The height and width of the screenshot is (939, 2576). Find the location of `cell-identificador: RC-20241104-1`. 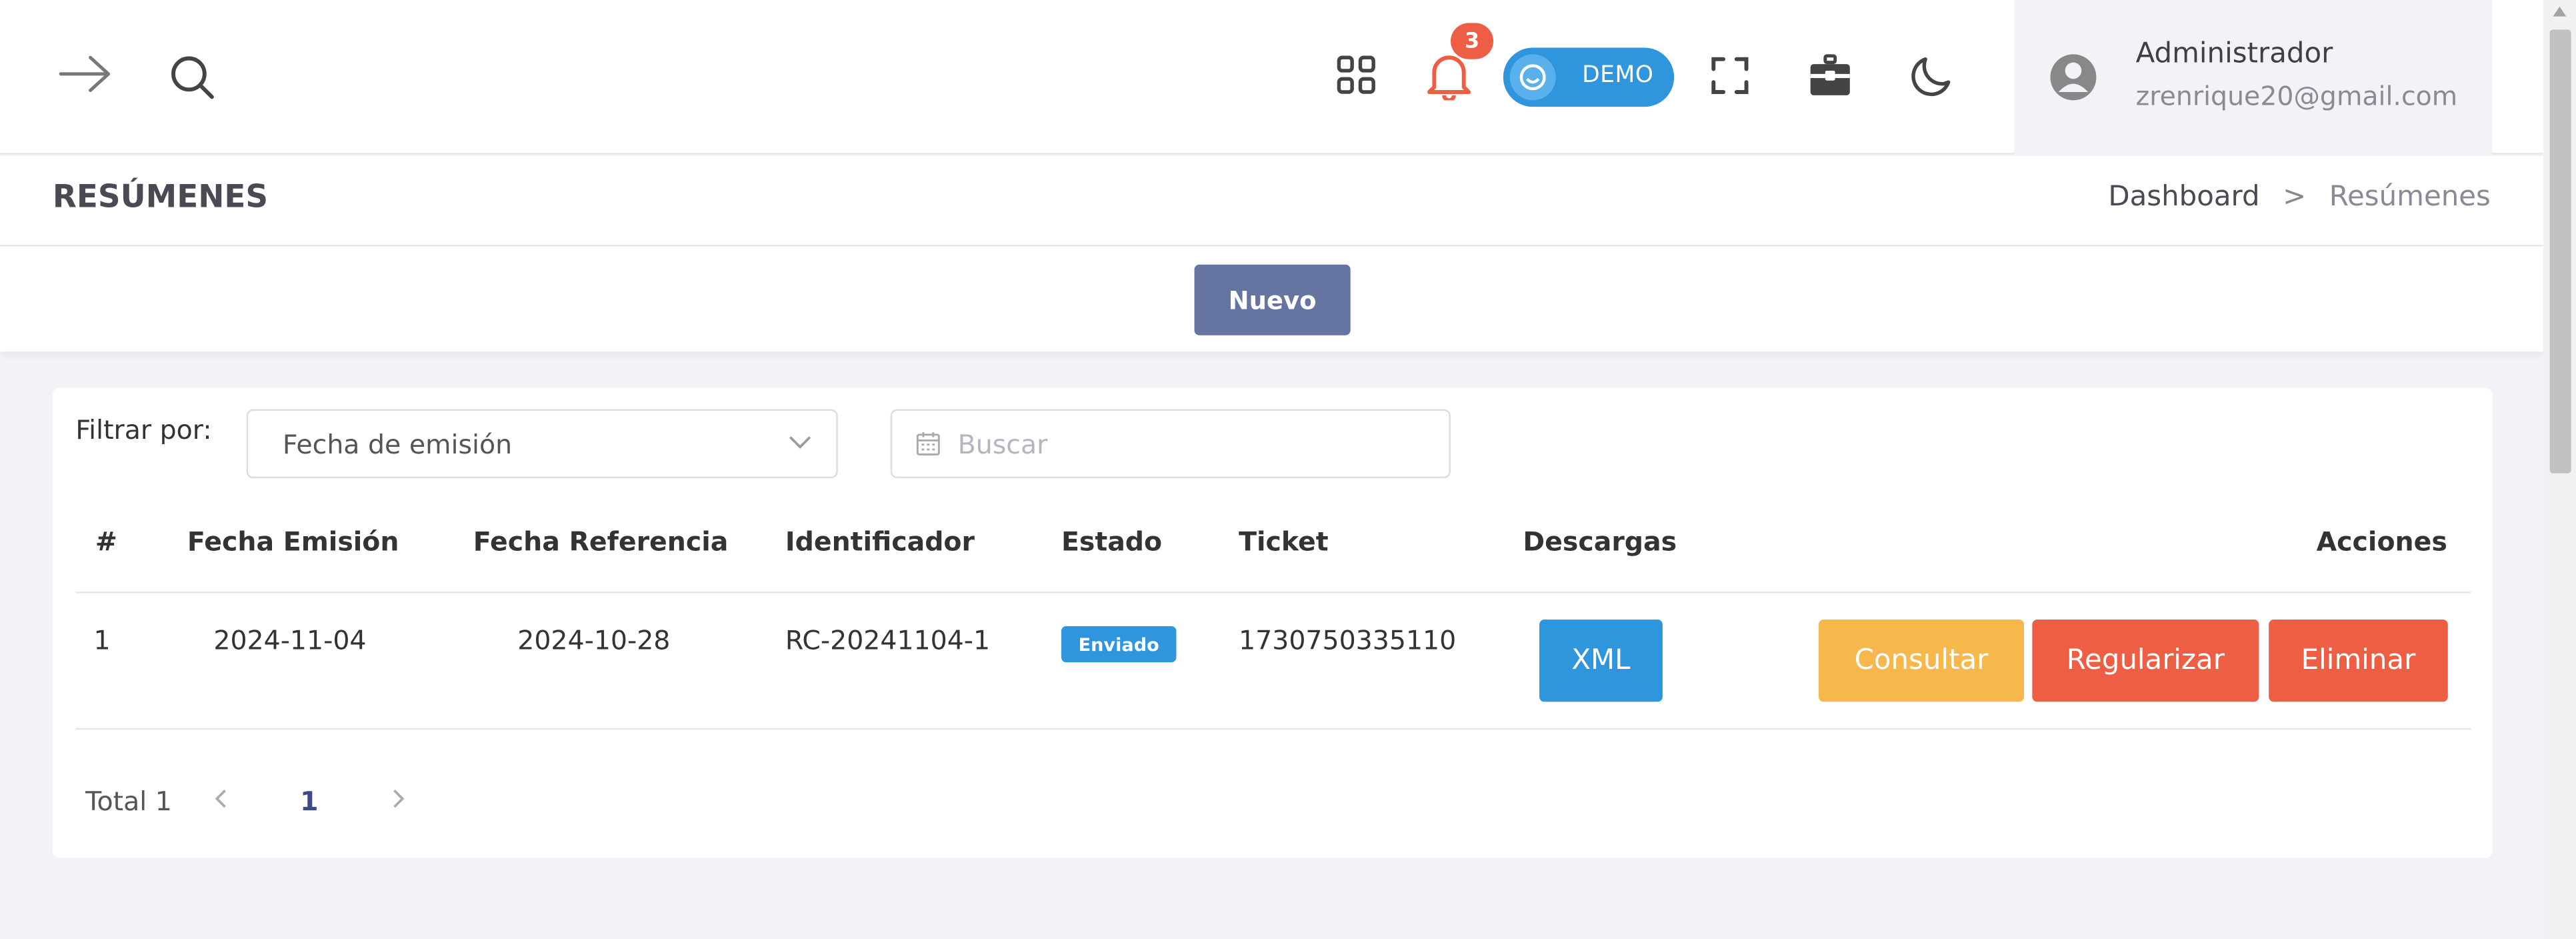

cell-identificador: RC-20241104-1 is located at coordinates (888, 640).